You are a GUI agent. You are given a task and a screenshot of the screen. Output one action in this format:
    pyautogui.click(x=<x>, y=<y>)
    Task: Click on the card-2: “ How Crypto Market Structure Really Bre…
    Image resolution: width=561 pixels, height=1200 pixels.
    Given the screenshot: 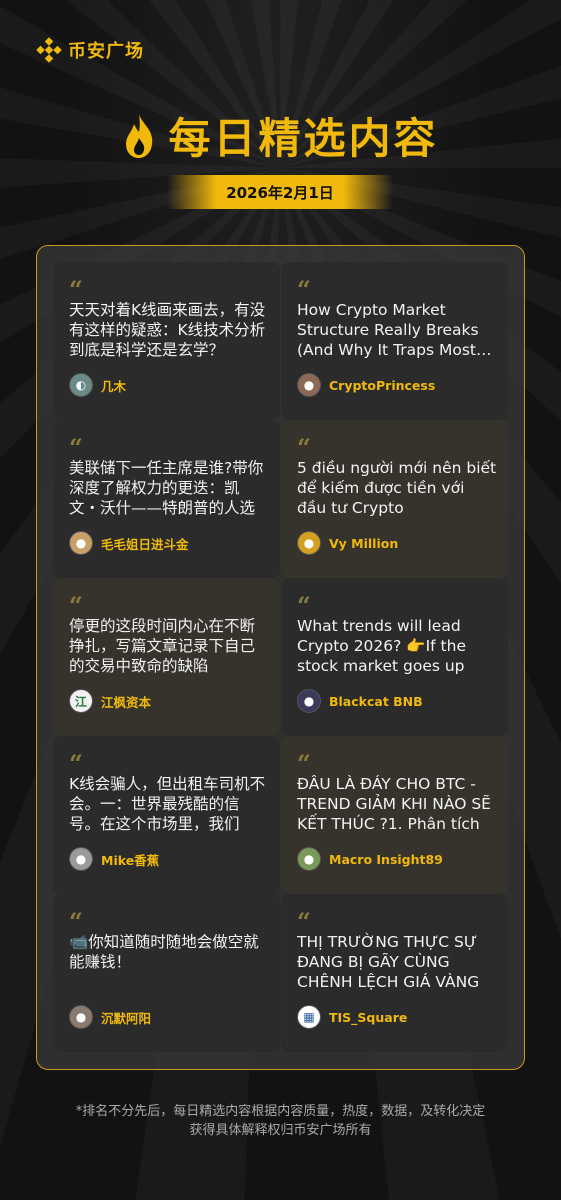 What is the action you would take?
    pyautogui.click(x=394, y=341)
    